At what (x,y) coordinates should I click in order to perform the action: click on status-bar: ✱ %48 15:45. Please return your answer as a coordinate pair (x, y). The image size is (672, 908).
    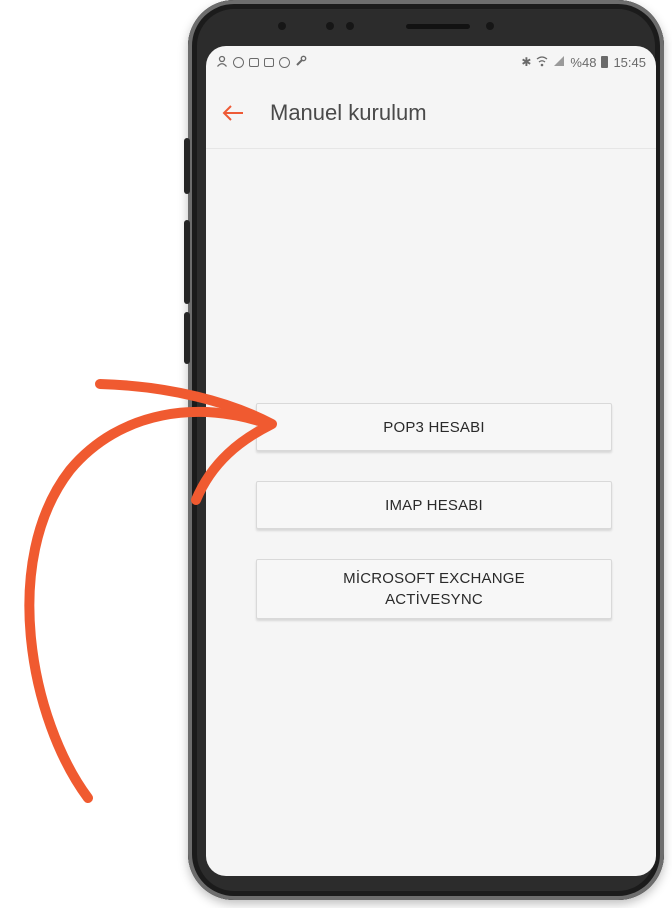
    Looking at the image, I should click on (431, 62).